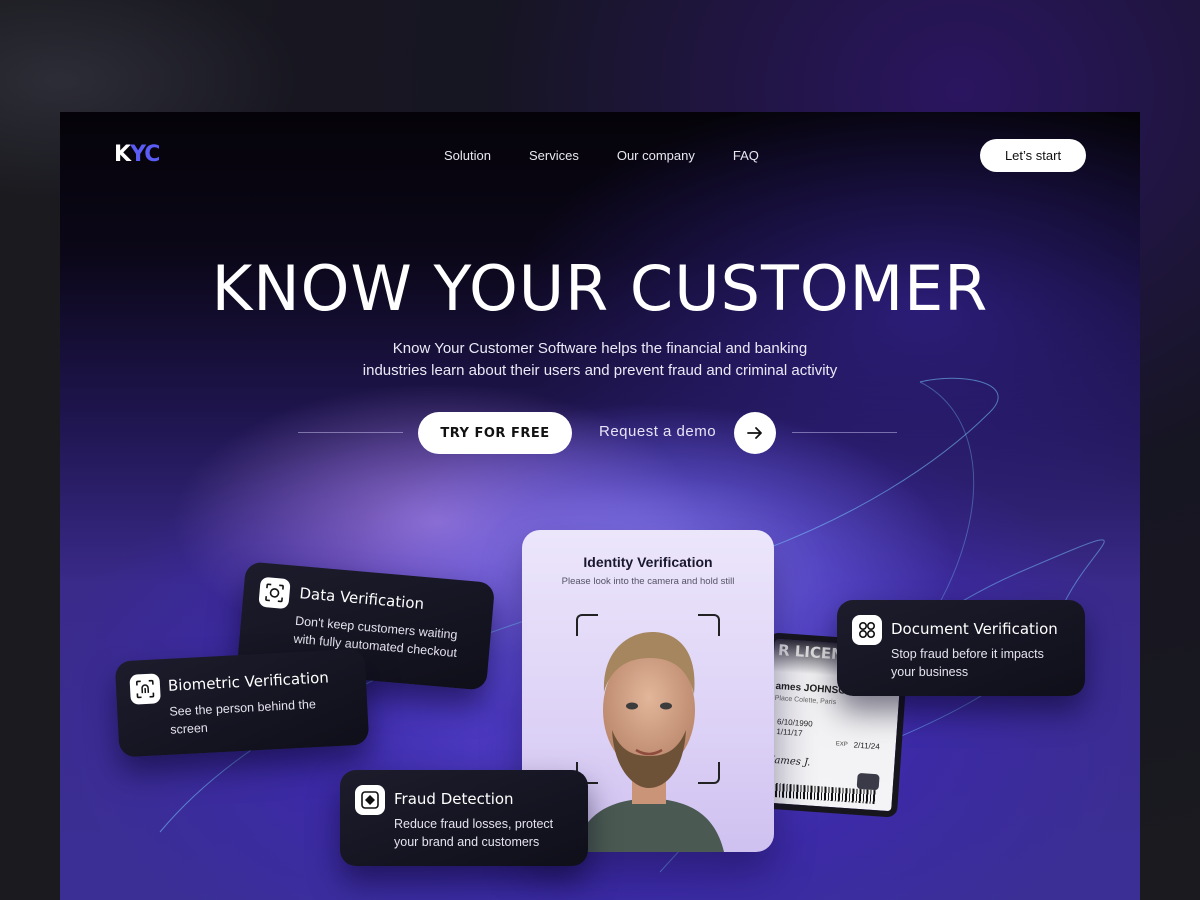 Image resolution: width=1200 pixels, height=900 pixels. I want to click on license-exp: 2/11/24, so click(867, 746).